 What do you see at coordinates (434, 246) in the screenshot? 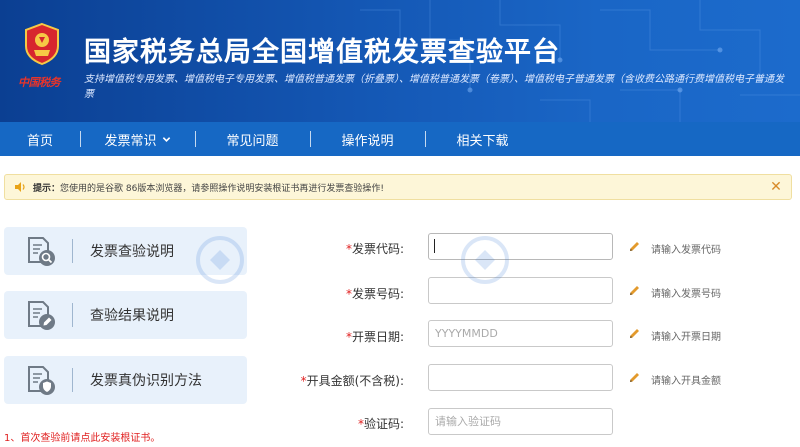
I see `text-caret` at bounding box center [434, 246].